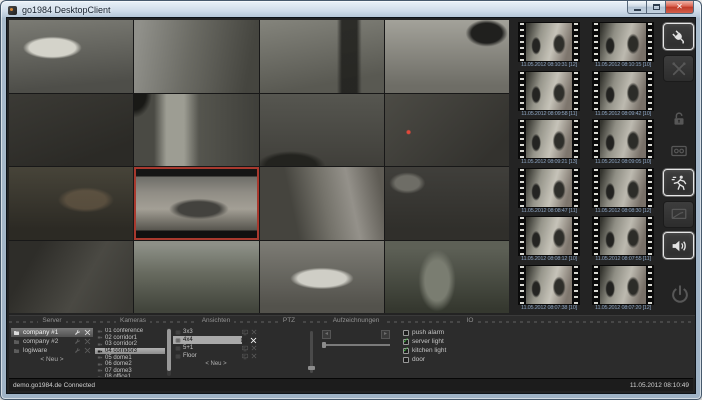 Image resolution: width=702 pixels, height=400 pixels. What do you see at coordinates (406, 359) in the screenshot?
I see `checkbox-door` at bounding box center [406, 359].